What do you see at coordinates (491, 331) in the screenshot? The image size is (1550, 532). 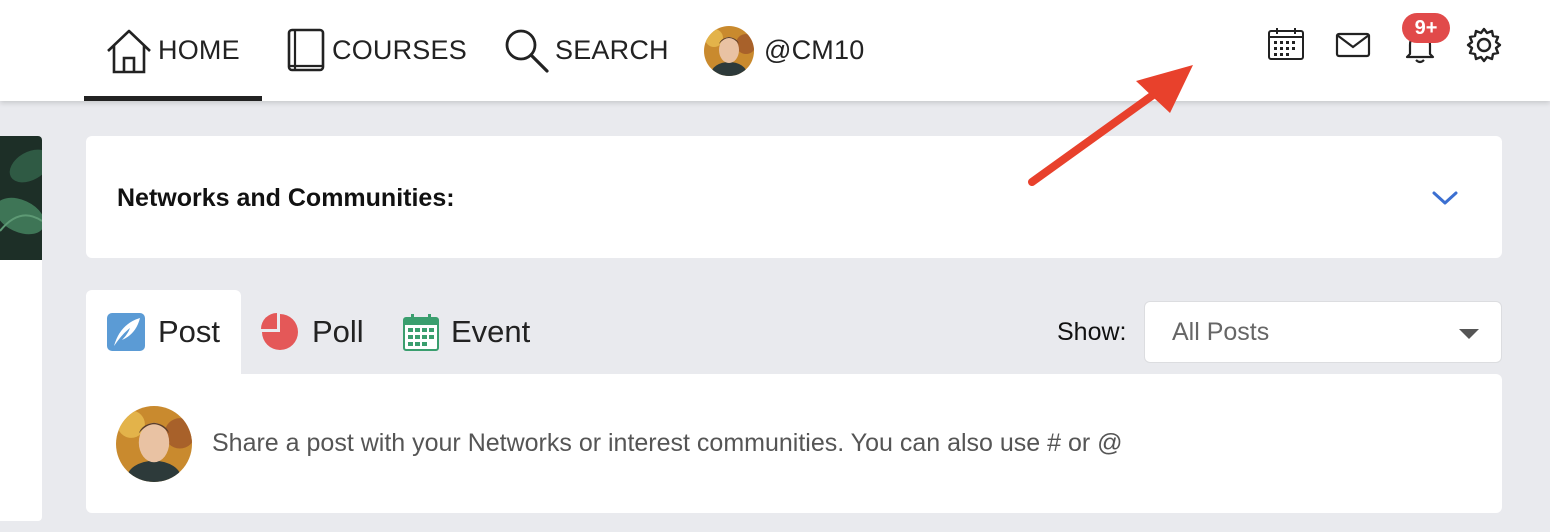 I see `tab-event-label: Event` at bounding box center [491, 331].